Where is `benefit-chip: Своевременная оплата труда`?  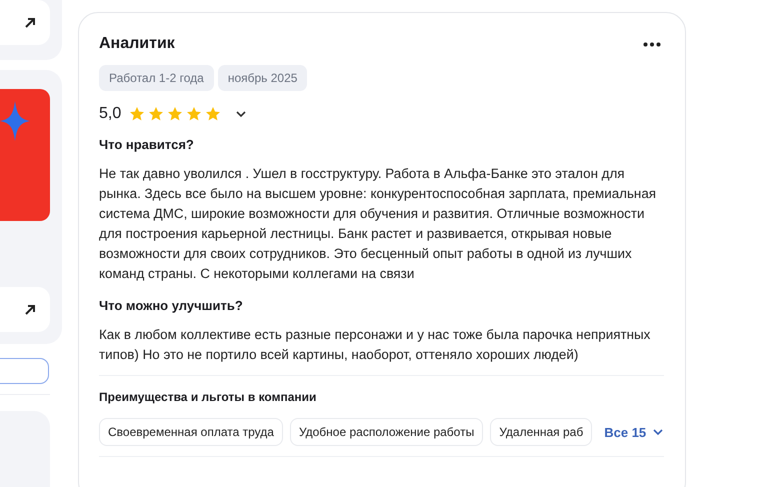
benefit-chip: Своевременная оплата труда is located at coordinates (191, 432).